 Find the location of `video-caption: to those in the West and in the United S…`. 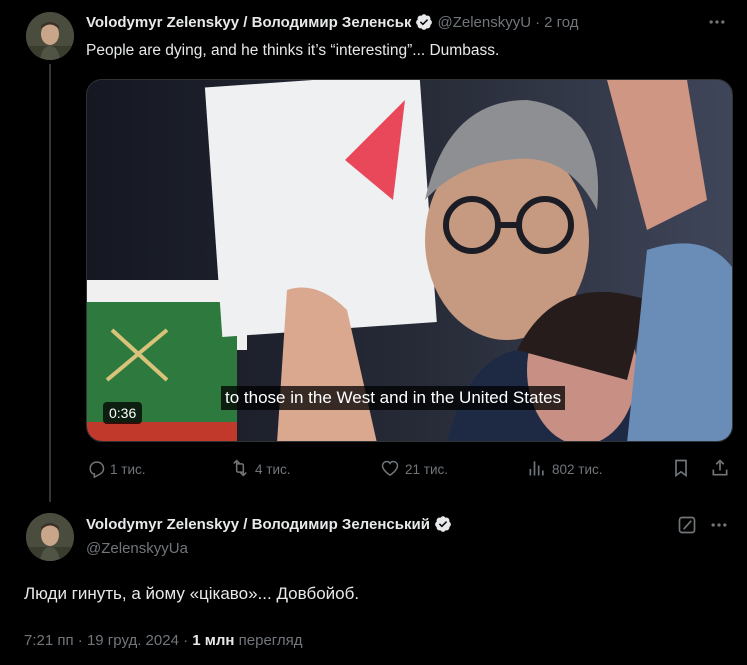

video-caption: to those in the West and in the United S… is located at coordinates (393, 398).